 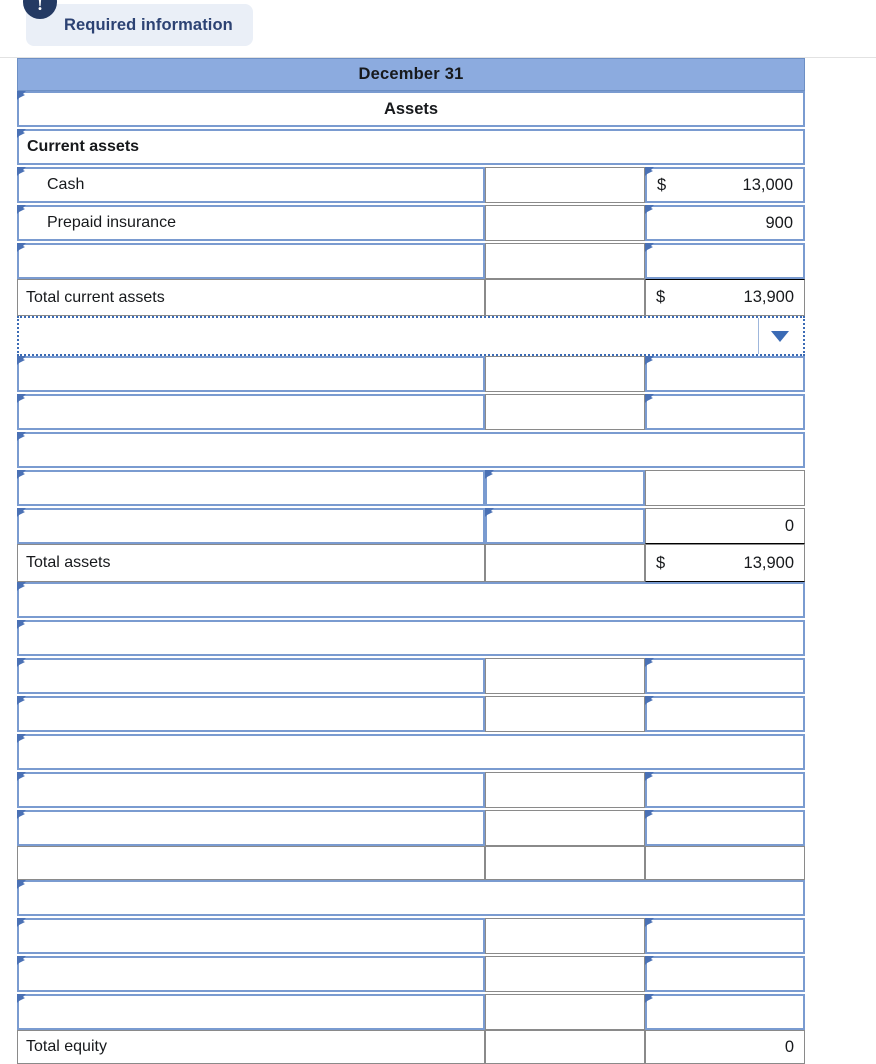 I want to click on table-row: Prepaid insurance 900, so click(x=411, y=223).